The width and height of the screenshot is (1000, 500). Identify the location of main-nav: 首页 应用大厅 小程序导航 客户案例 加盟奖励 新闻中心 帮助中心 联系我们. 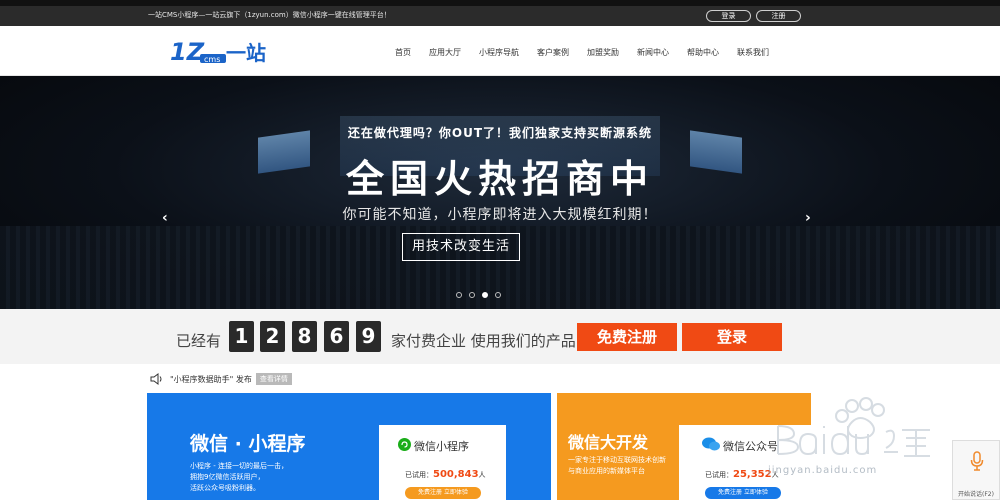
(591, 52).